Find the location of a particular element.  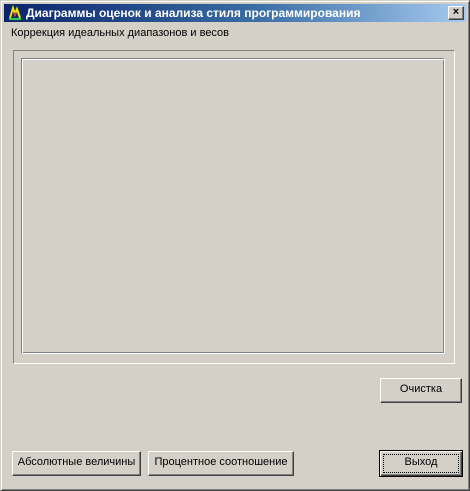

exit-button-label: Выход is located at coordinates (421, 462).